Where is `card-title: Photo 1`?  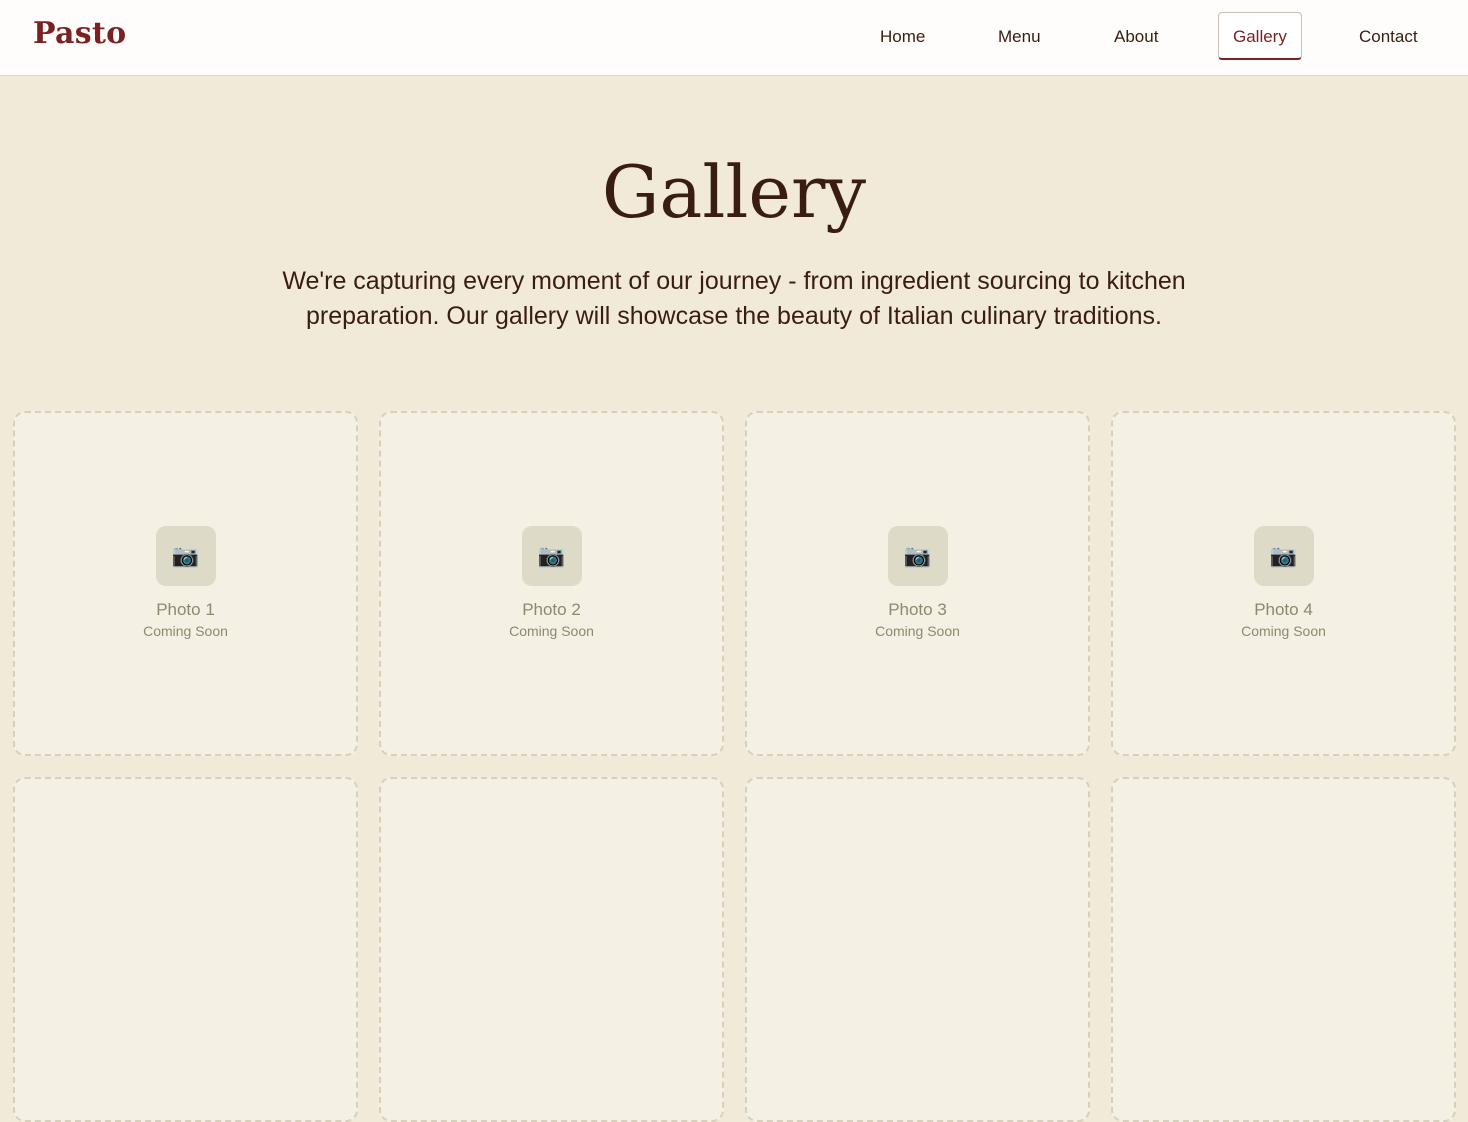 card-title: Photo 1 is located at coordinates (185, 609).